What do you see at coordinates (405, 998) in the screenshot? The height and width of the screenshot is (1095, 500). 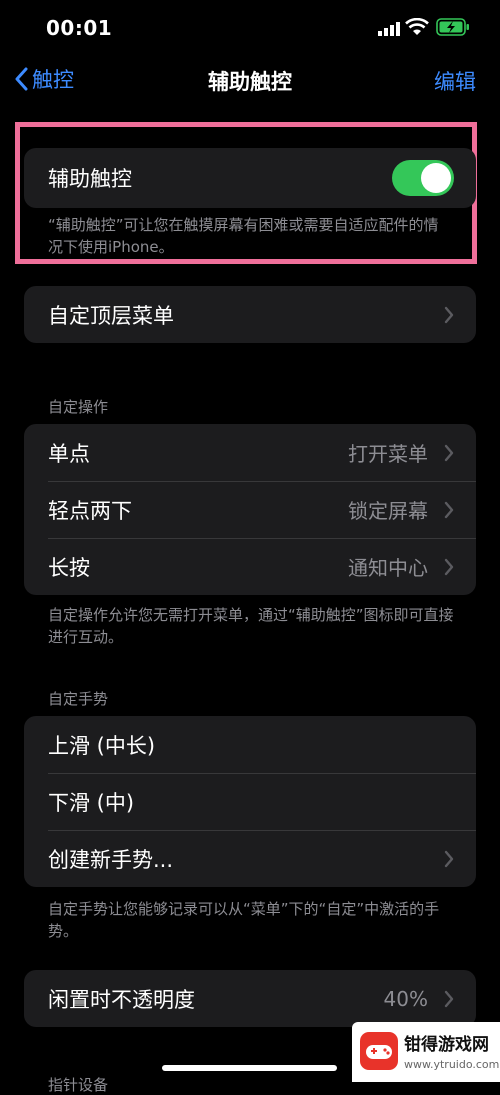 I see `row-value: 40%` at bounding box center [405, 998].